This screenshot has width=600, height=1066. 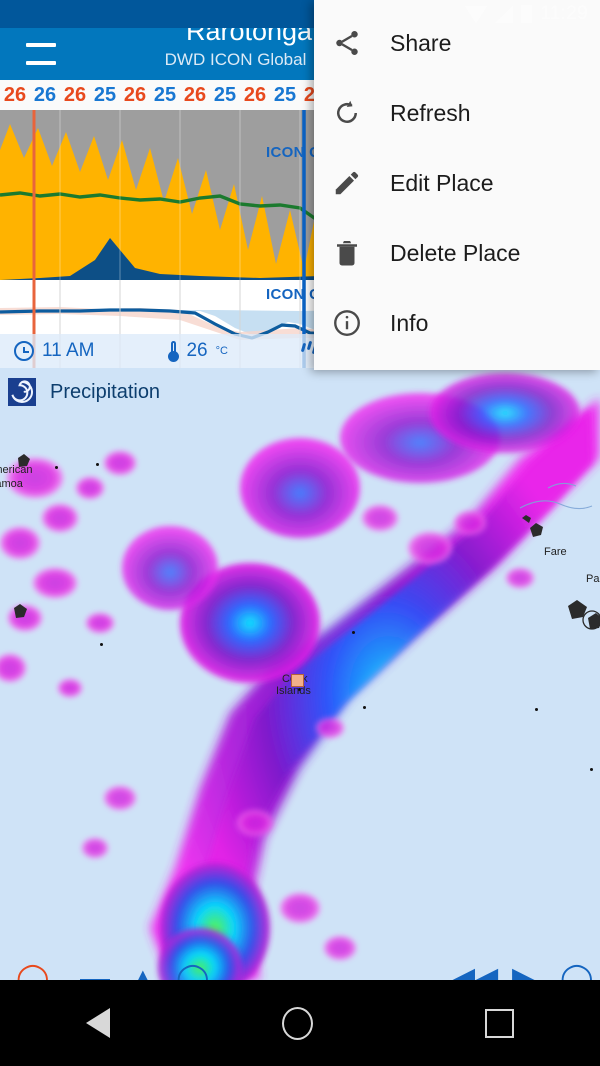 I want to click on back-triangle-icon, so click(x=98, y=1023).